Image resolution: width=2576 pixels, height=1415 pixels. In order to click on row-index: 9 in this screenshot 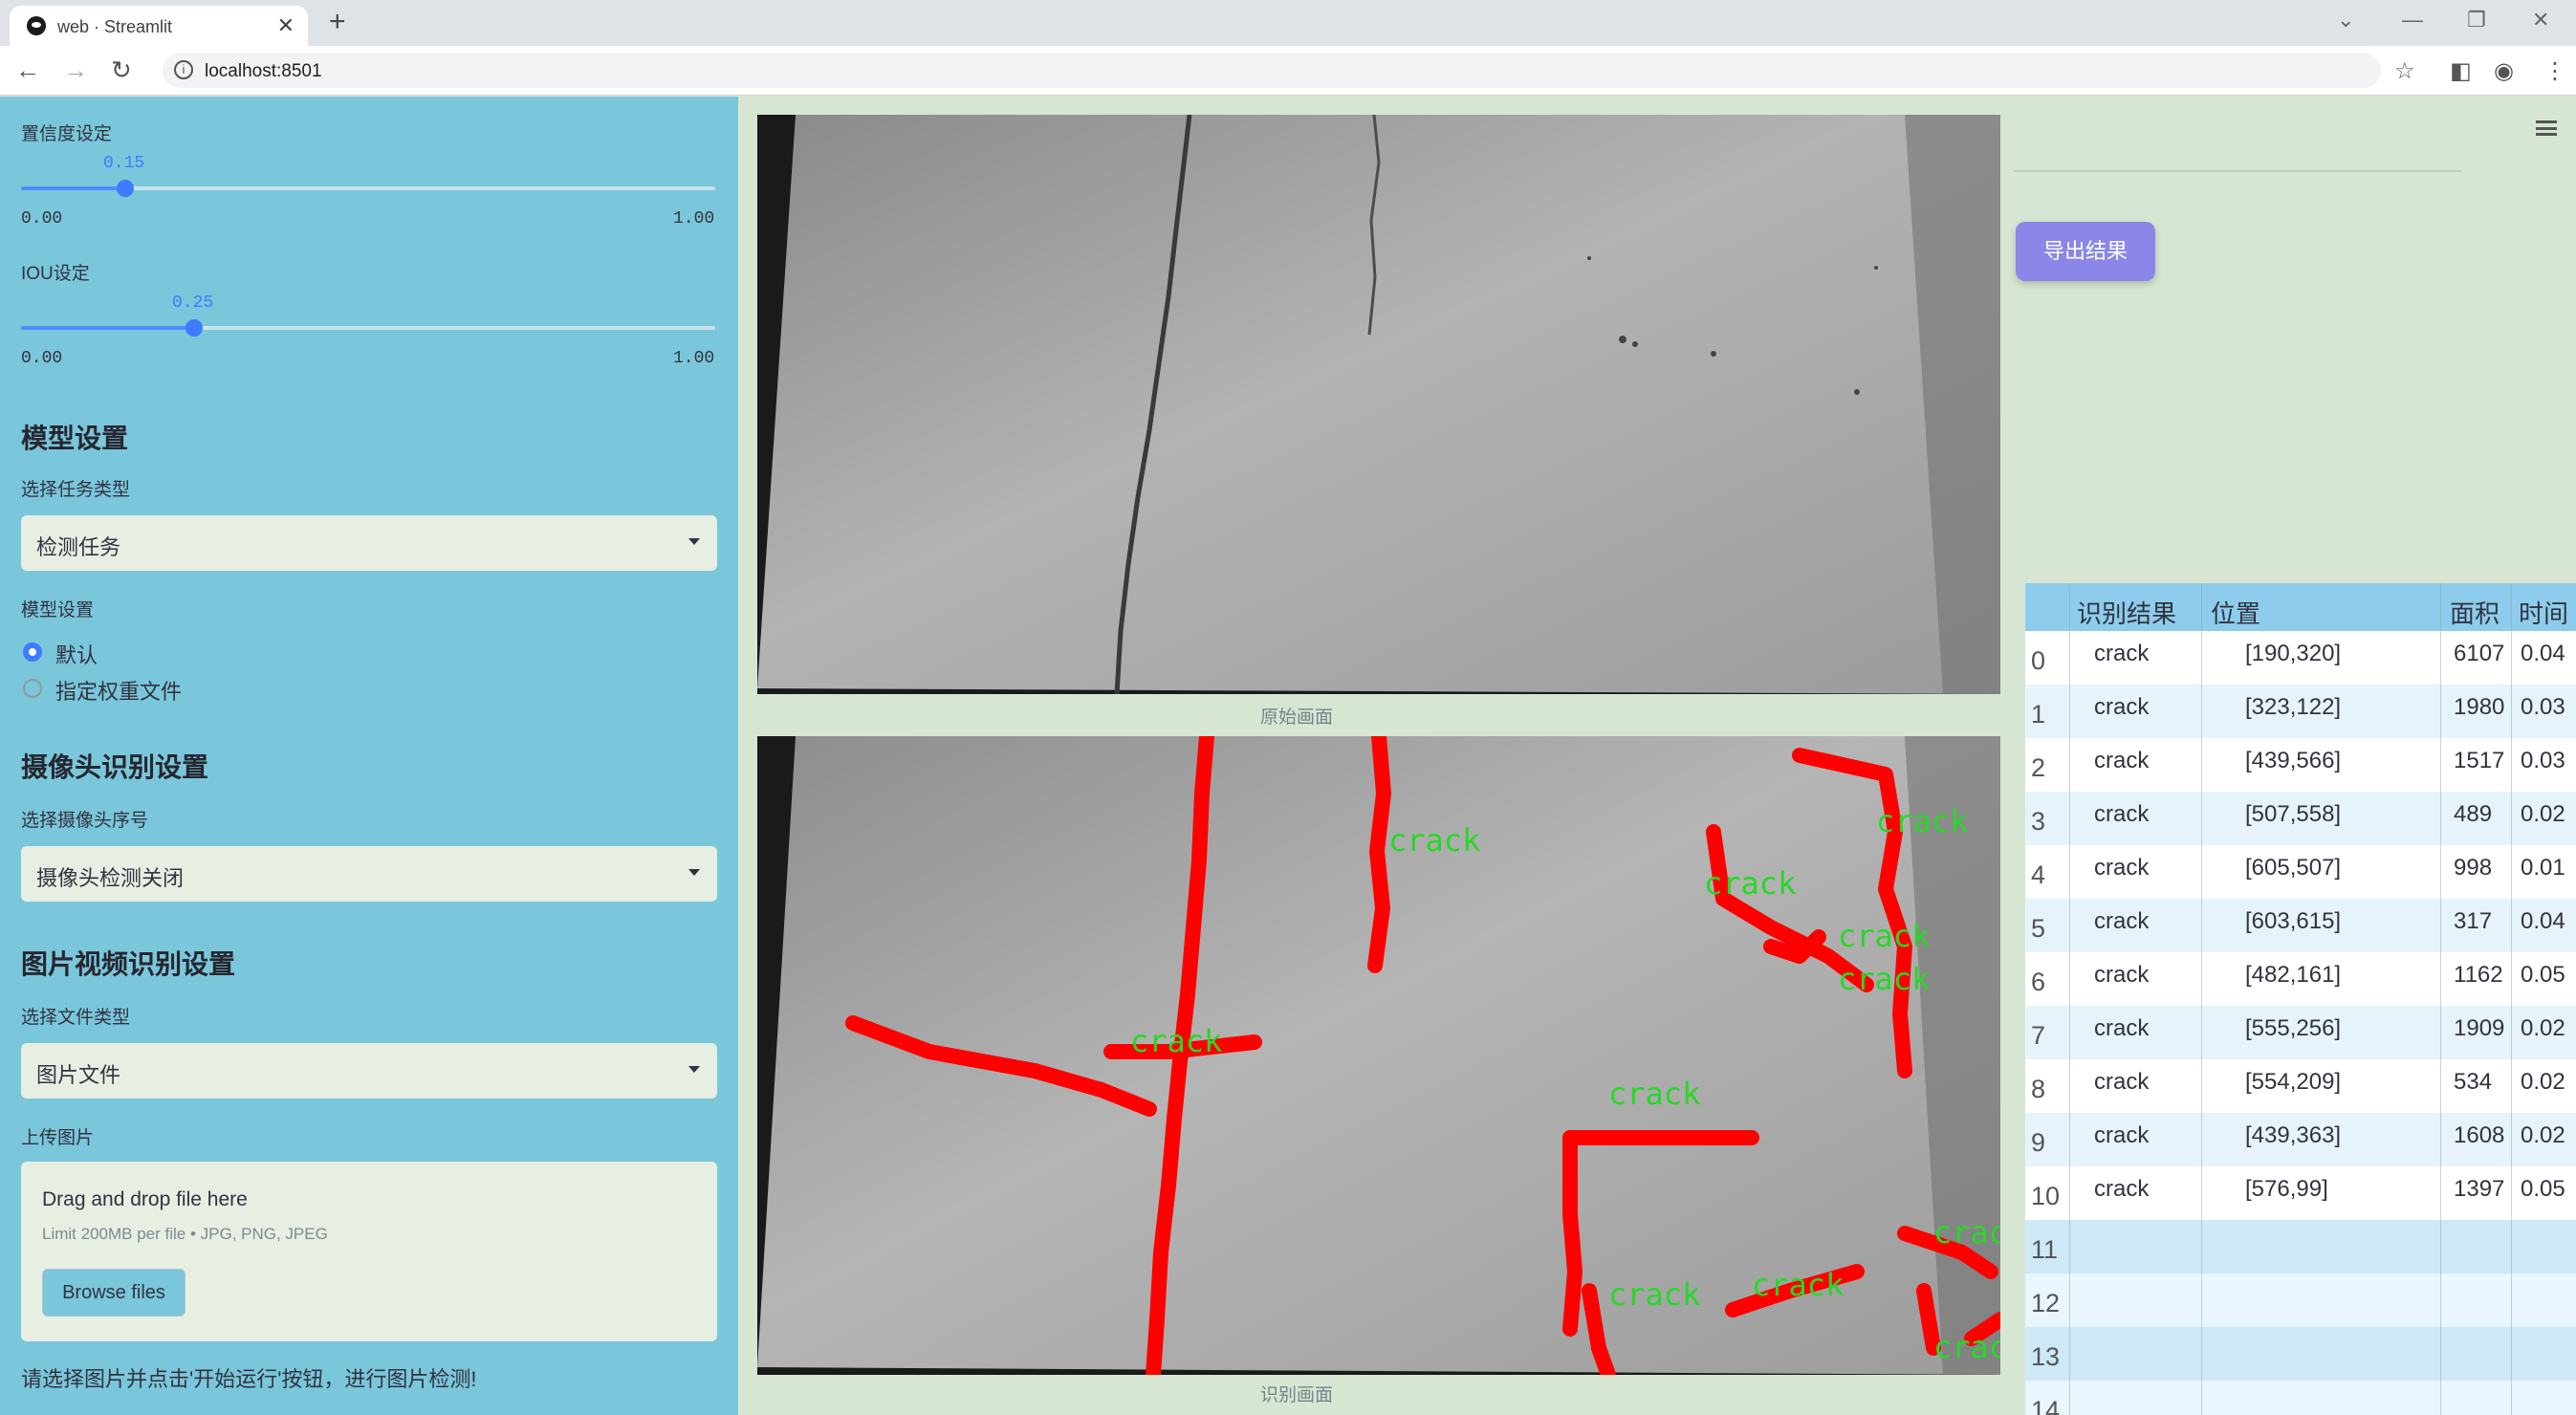, I will do `click(2039, 1143)`.